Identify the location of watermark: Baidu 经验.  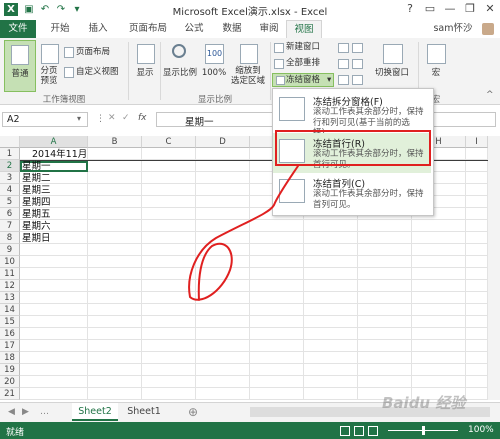
(424, 403).